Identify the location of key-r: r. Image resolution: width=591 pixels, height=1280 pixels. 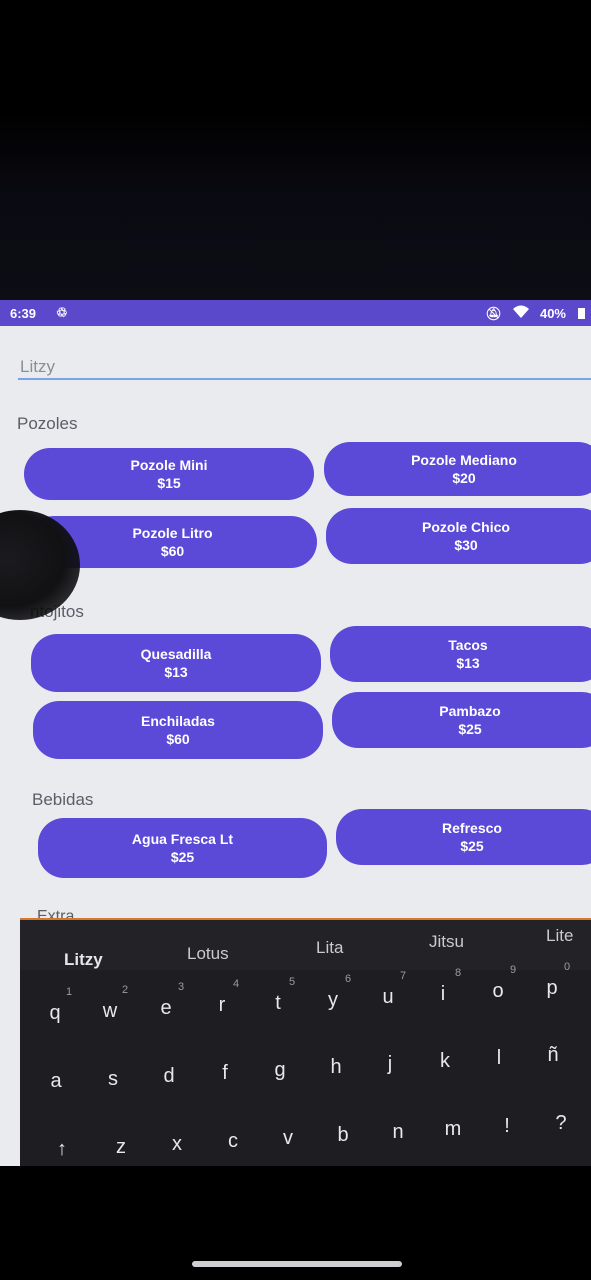
(222, 1005).